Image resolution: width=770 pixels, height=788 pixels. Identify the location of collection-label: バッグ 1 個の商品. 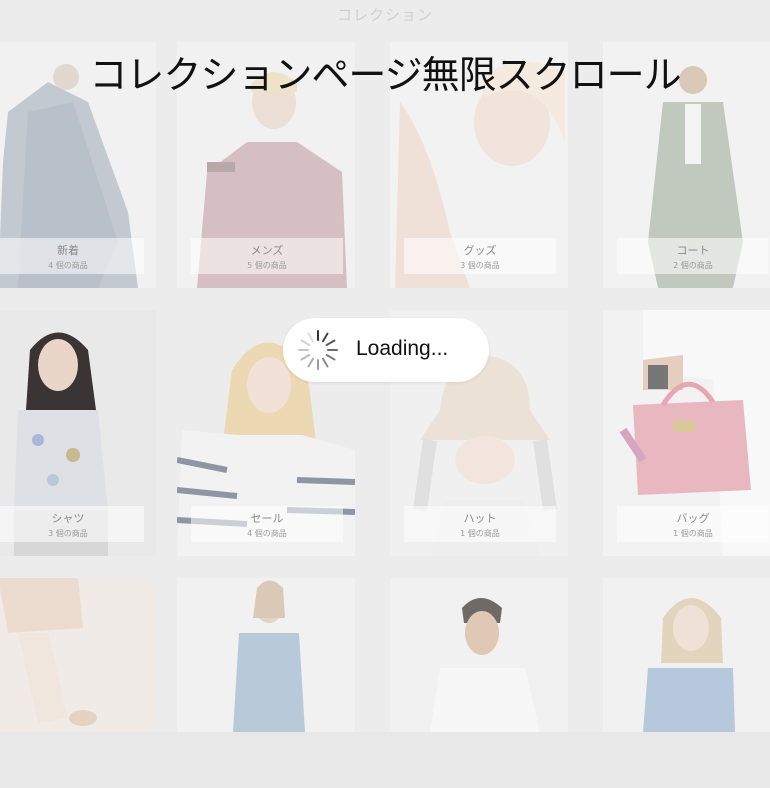
(693, 524).